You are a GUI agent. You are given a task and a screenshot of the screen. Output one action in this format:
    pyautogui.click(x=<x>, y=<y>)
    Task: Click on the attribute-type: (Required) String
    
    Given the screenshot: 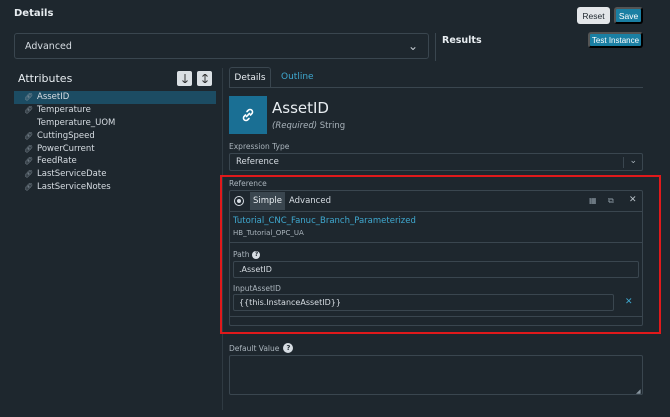 What is the action you would take?
    pyautogui.click(x=308, y=126)
    